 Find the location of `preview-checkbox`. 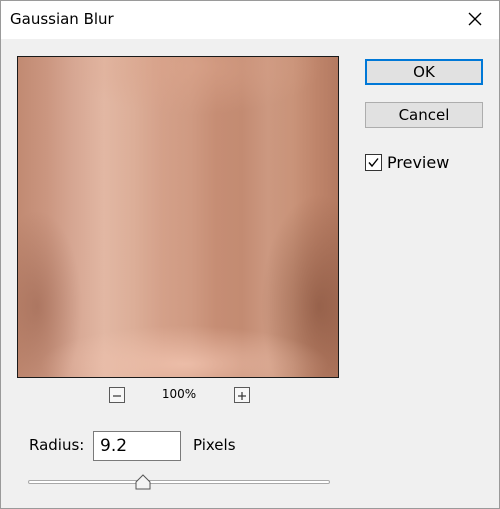

preview-checkbox is located at coordinates (373, 162).